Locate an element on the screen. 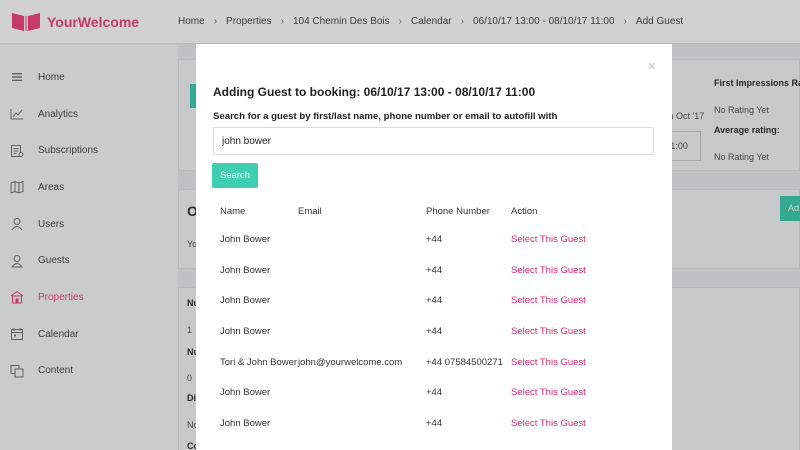 Image resolution: width=800 pixels, height=450 pixels. column-header-action: Action is located at coordinates (524, 211).